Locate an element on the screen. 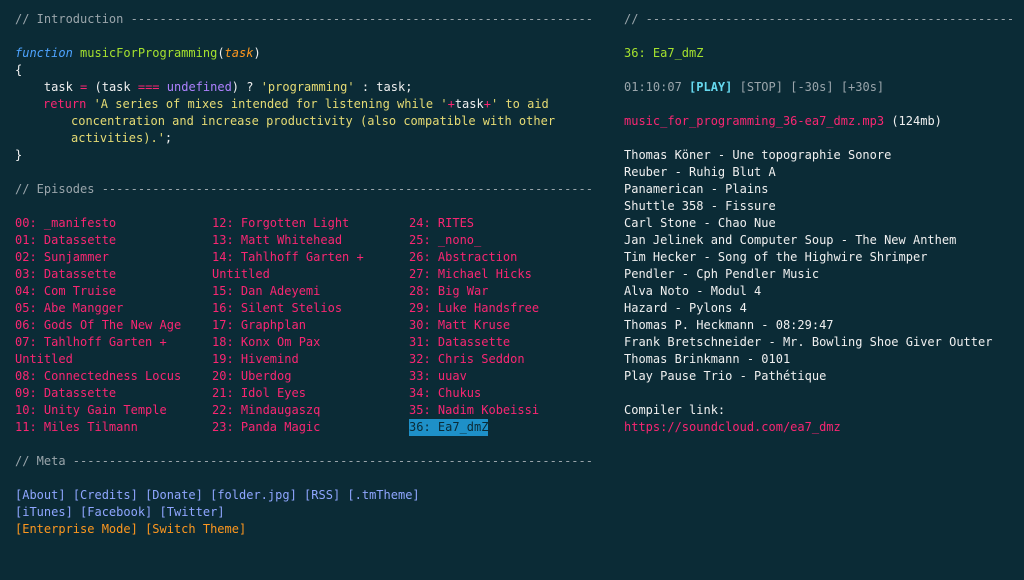 The height and width of the screenshot is (580, 1024). episode-link: 07: Tahlhoff Garten + Untitled is located at coordinates (113, 351).